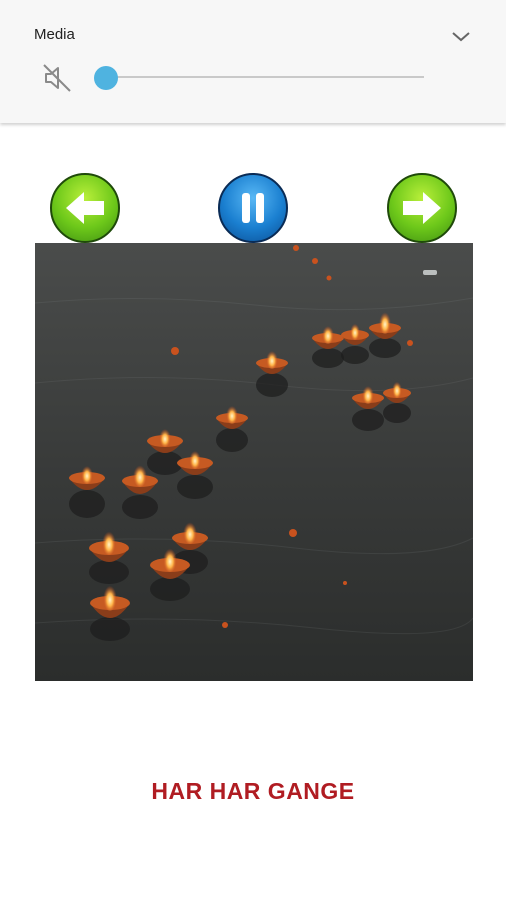 This screenshot has height=900, width=506. I want to click on arrow-right-icon, so click(422, 208).